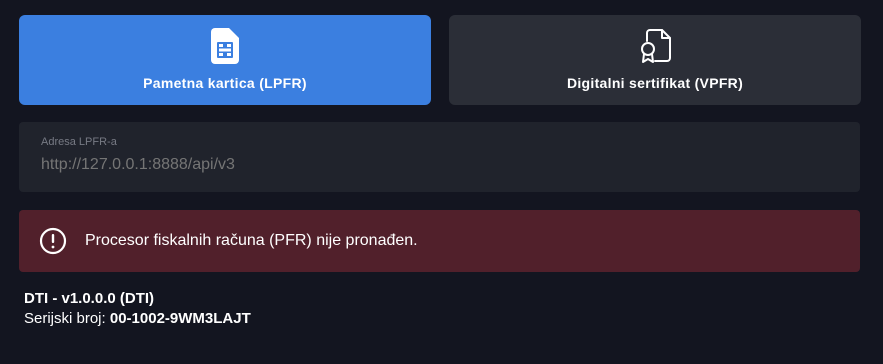 This screenshot has width=883, height=364. I want to click on certificate-icon, so click(655, 46).